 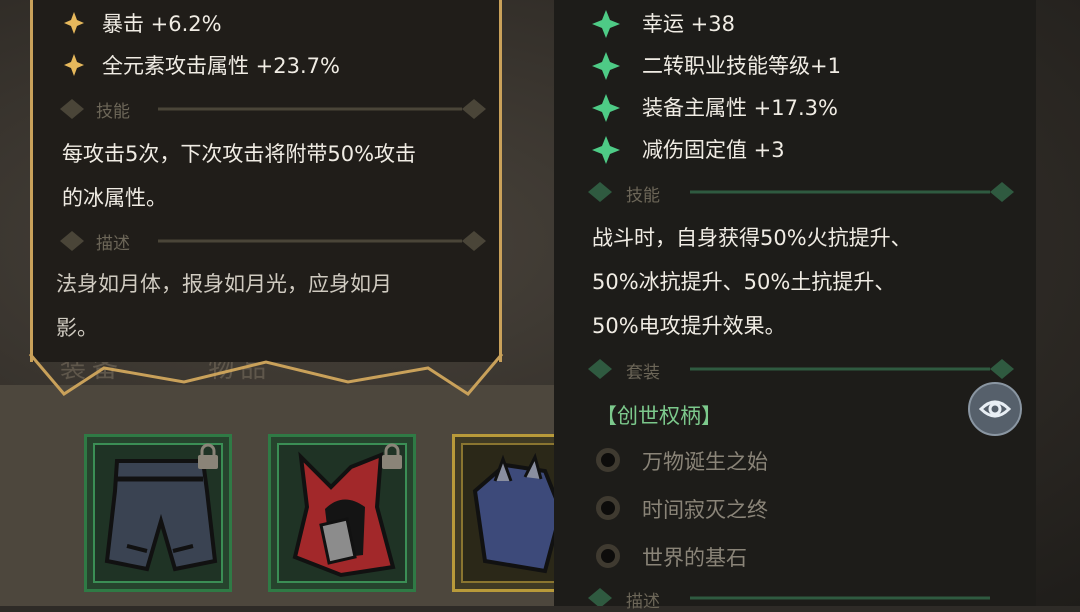 What do you see at coordinates (694, 558) in the screenshot?
I see `set-piece-item: 世界的基石` at bounding box center [694, 558].